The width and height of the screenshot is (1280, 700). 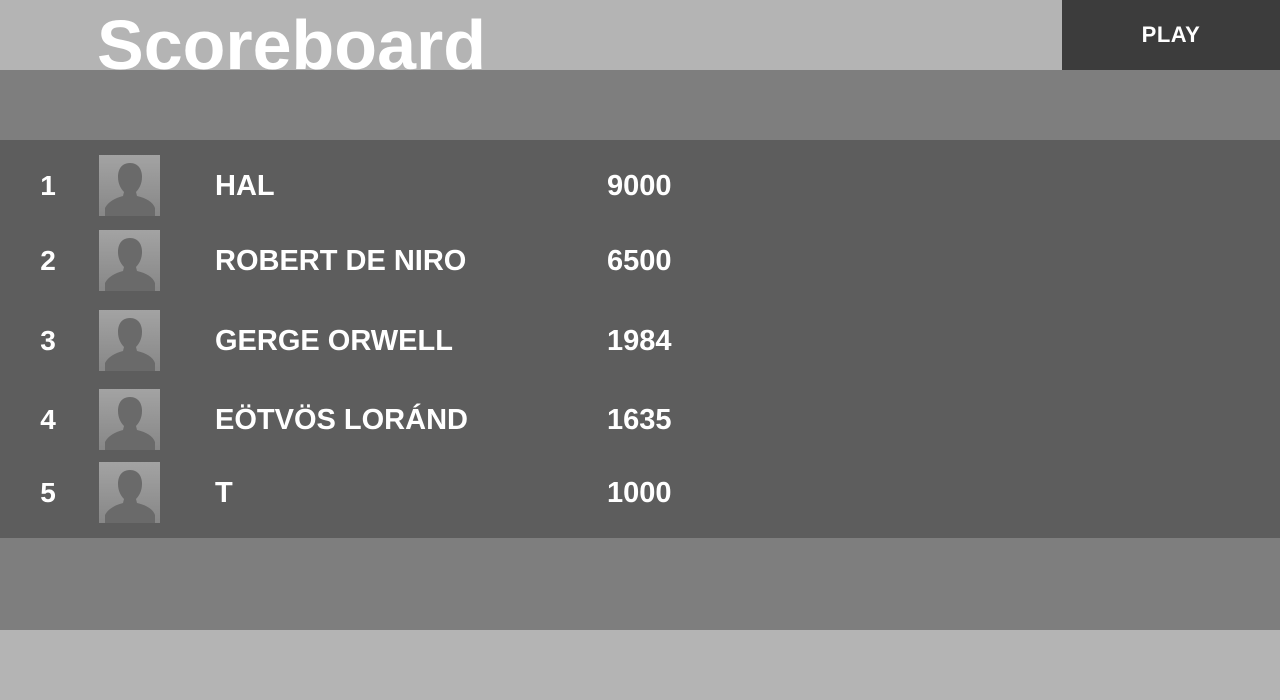 I want to click on scoreboard-row: 2 ROBERT DE NIRO 6500, so click(x=640, y=261).